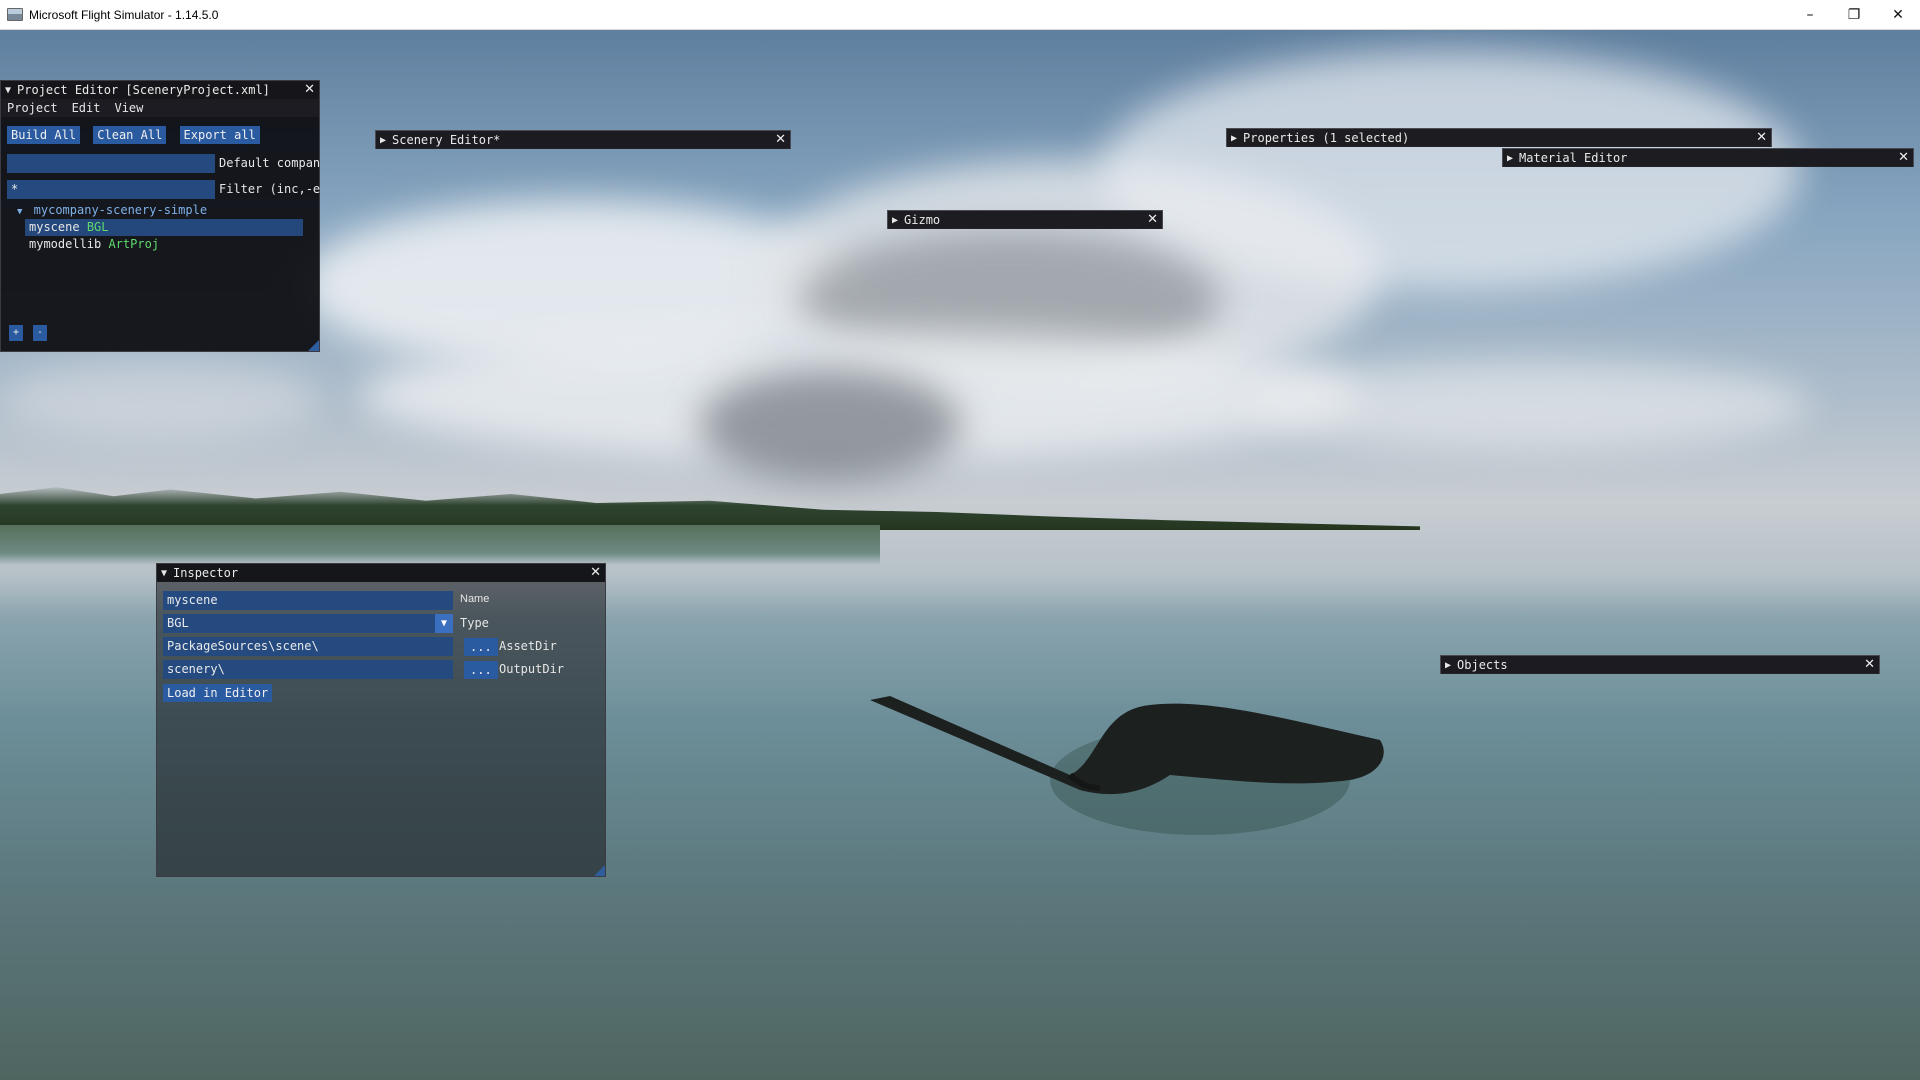 The height and width of the screenshot is (1080, 1920). What do you see at coordinates (440, 545) in the screenshot?
I see `shoreline` at bounding box center [440, 545].